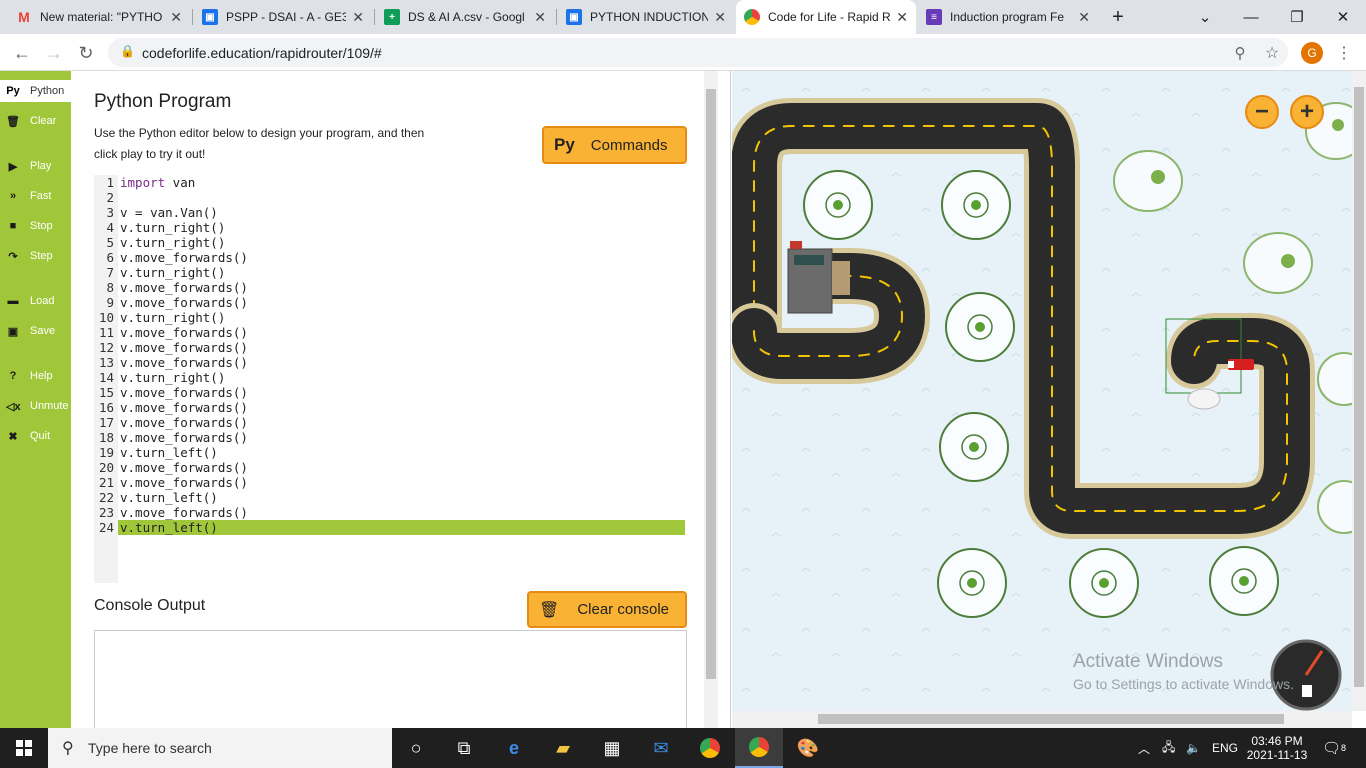 The image size is (1366, 768). I want to click on code-line: 4 v.turn_right(), so click(390, 227).